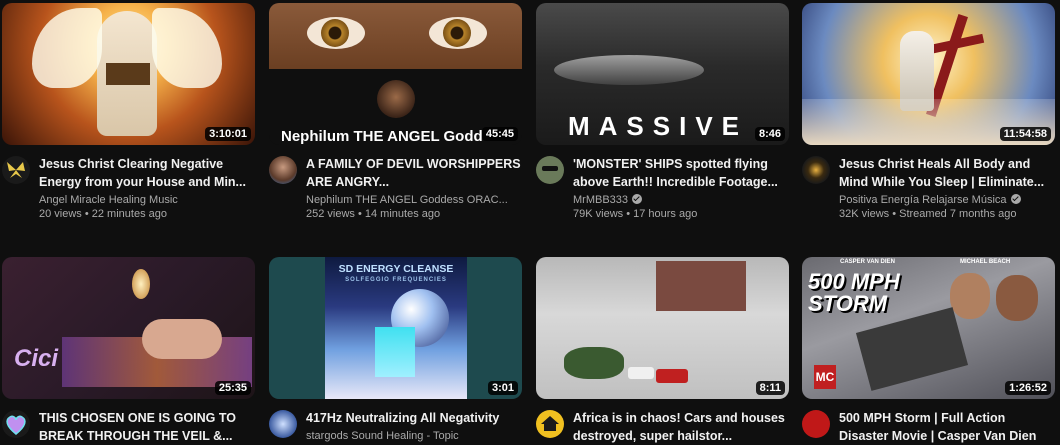 This screenshot has height=445, width=1060. I want to click on ufo-shape, so click(629, 70).